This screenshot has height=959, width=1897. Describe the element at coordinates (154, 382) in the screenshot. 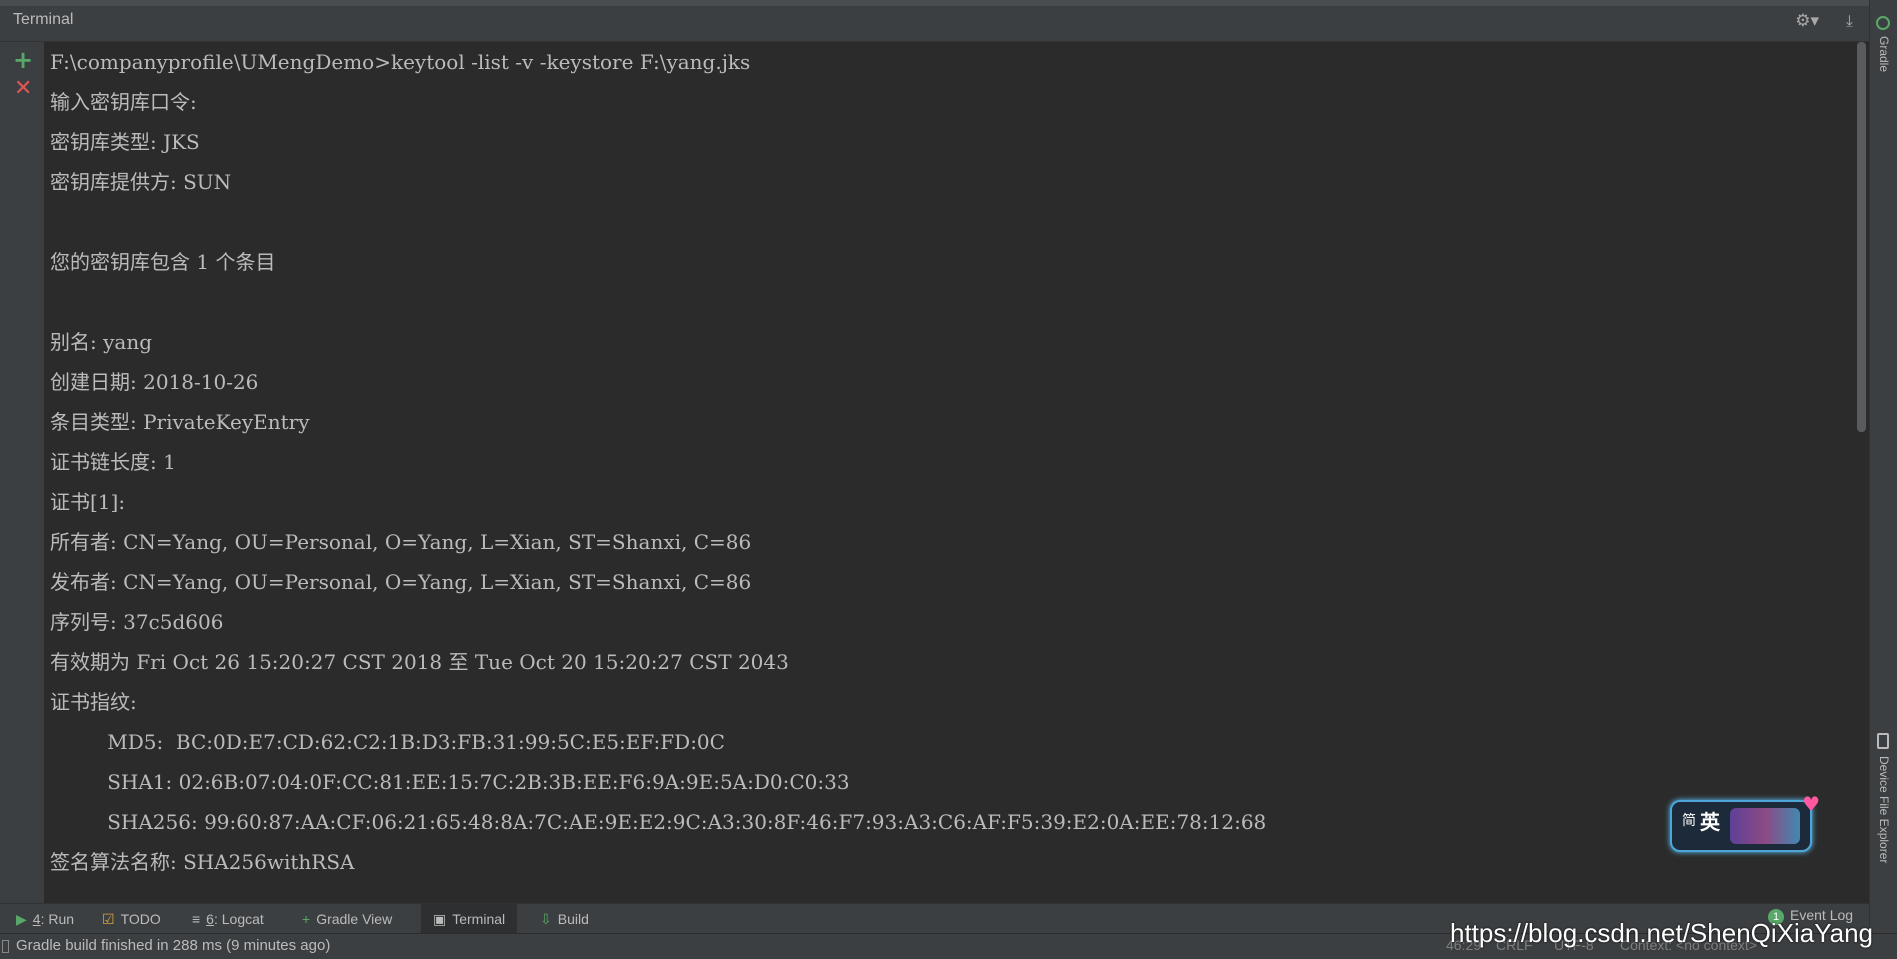

I see `terminal-line: 创建日期: 2018-10-26` at that location.